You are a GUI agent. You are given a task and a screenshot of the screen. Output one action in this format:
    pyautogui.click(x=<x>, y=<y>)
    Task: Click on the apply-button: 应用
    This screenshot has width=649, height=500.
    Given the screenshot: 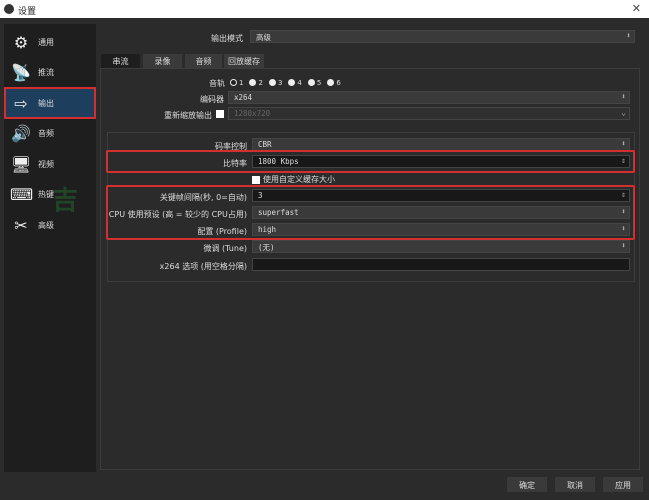 What is the action you would take?
    pyautogui.click(x=623, y=484)
    